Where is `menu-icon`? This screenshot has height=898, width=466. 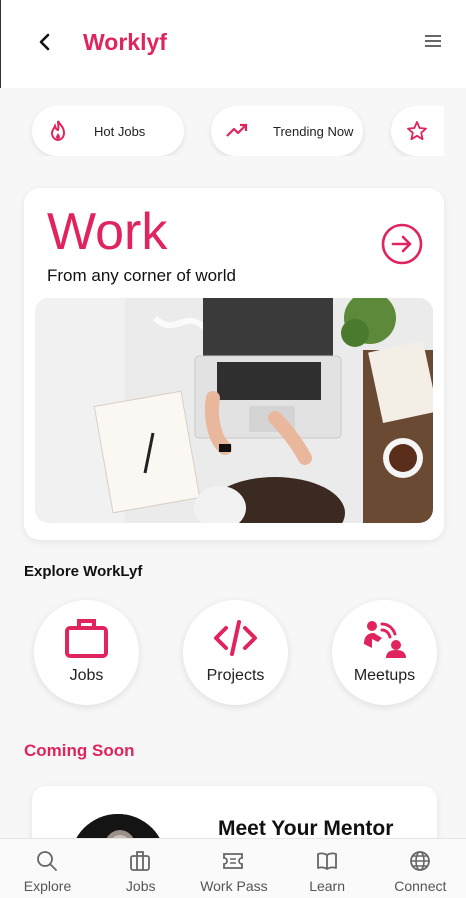 menu-icon is located at coordinates (433, 41).